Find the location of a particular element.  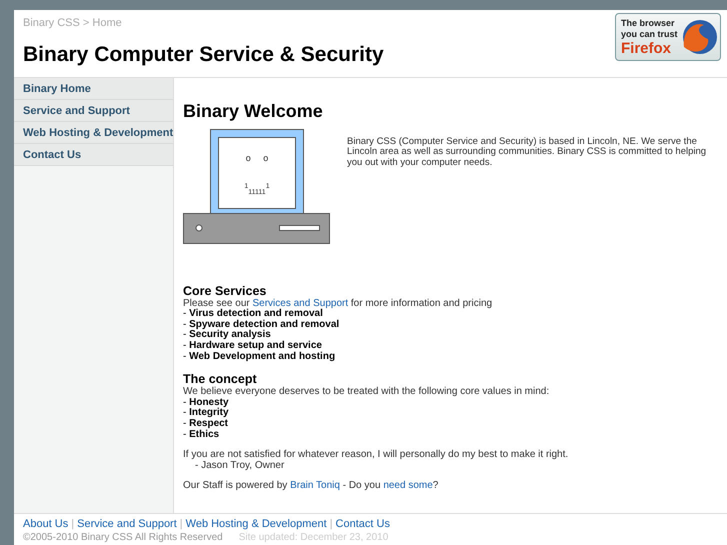

badge-text: The browser is located at coordinates (648, 23).